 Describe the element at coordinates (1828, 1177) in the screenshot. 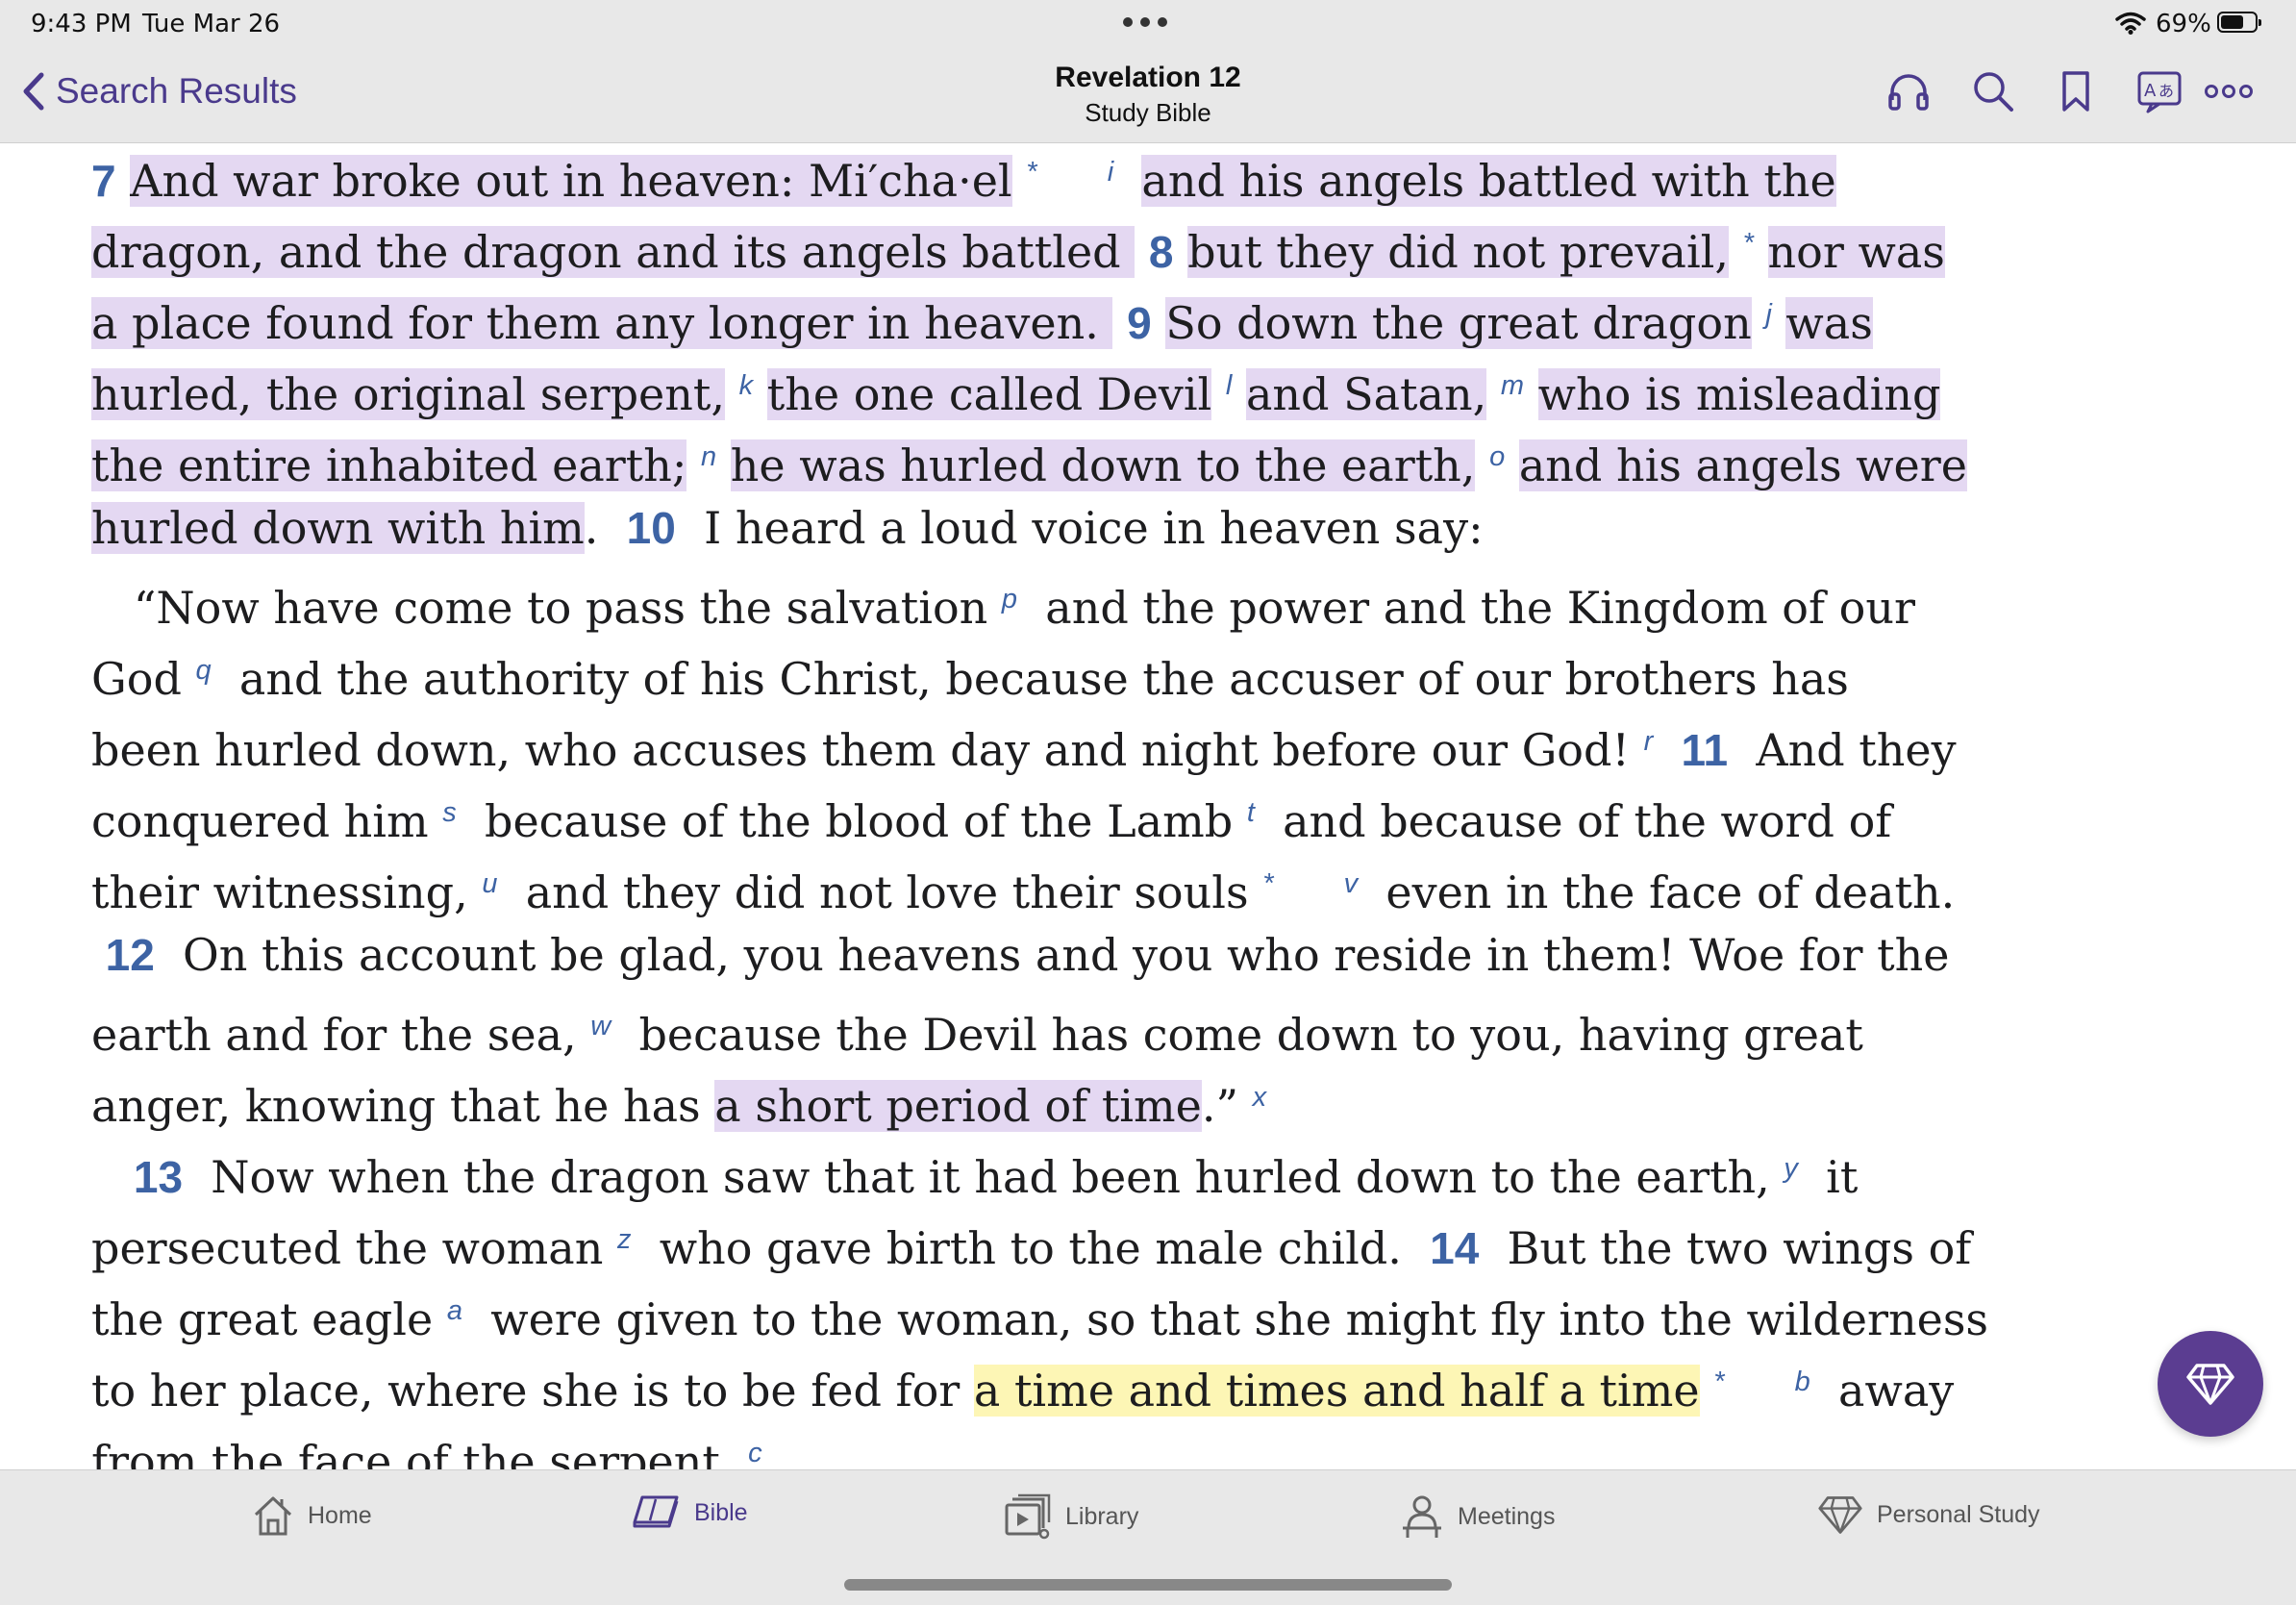

I see `verse-text: it` at that location.